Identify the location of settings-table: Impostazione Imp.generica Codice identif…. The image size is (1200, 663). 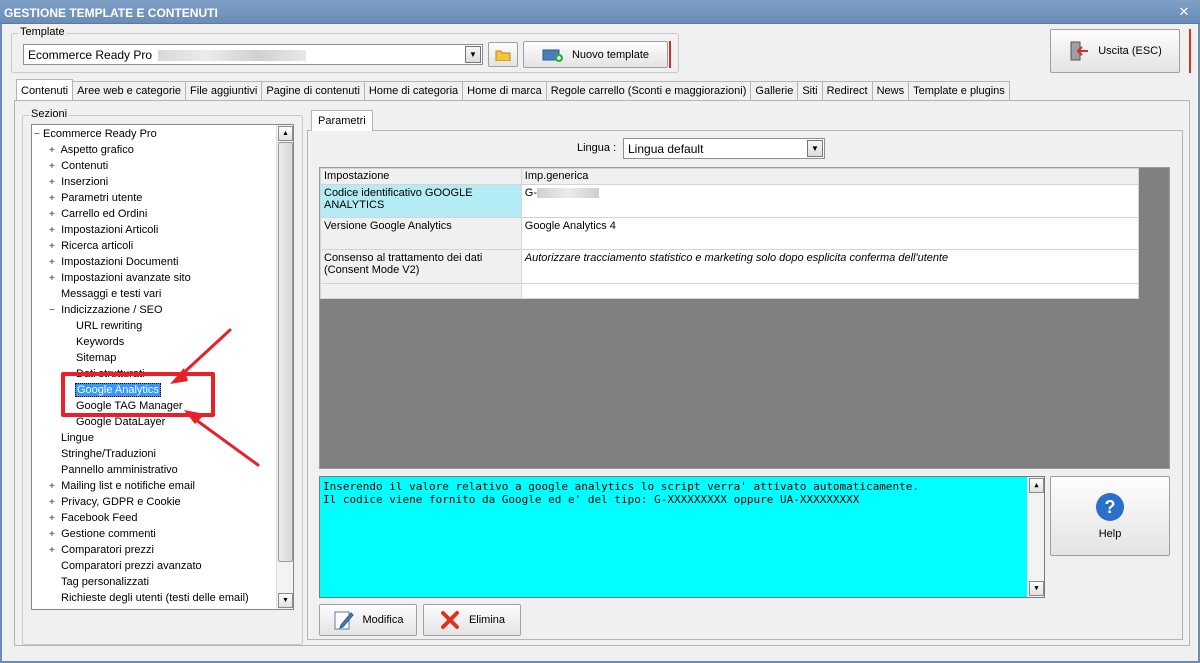
(730, 233).